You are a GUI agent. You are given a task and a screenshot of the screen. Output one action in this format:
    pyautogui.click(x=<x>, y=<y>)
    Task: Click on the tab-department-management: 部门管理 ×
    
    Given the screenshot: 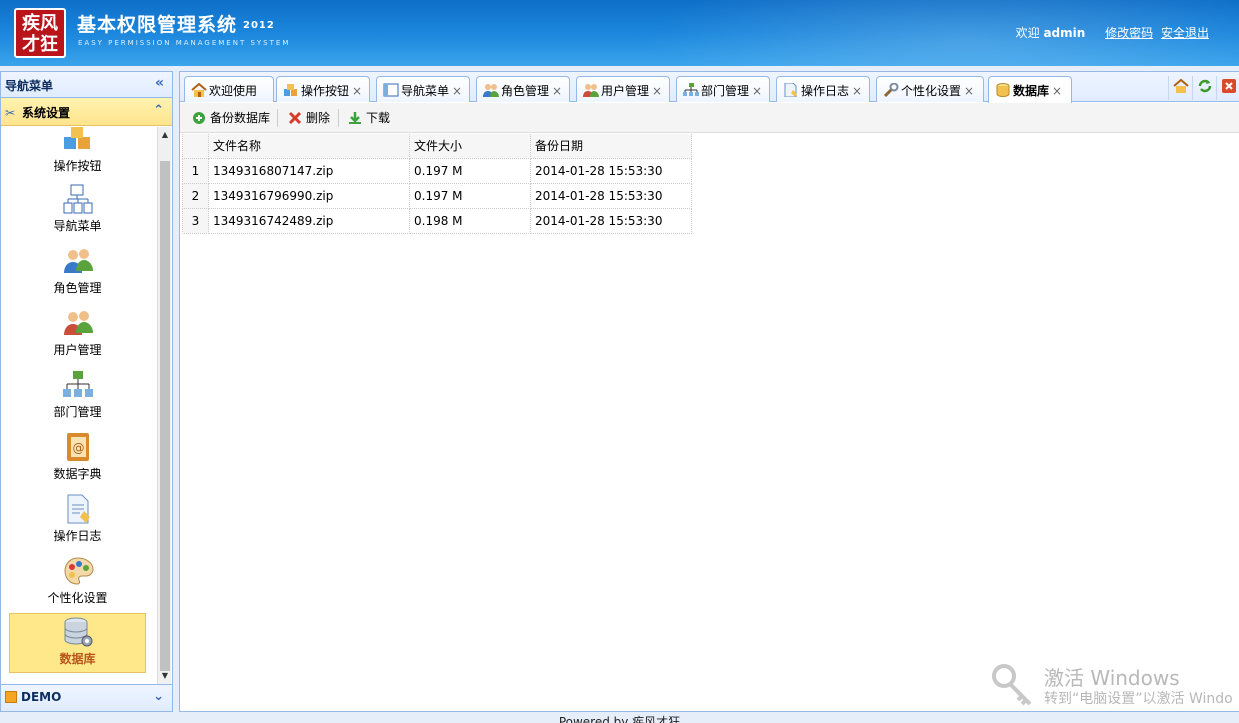 What is the action you would take?
    pyautogui.click(x=723, y=89)
    